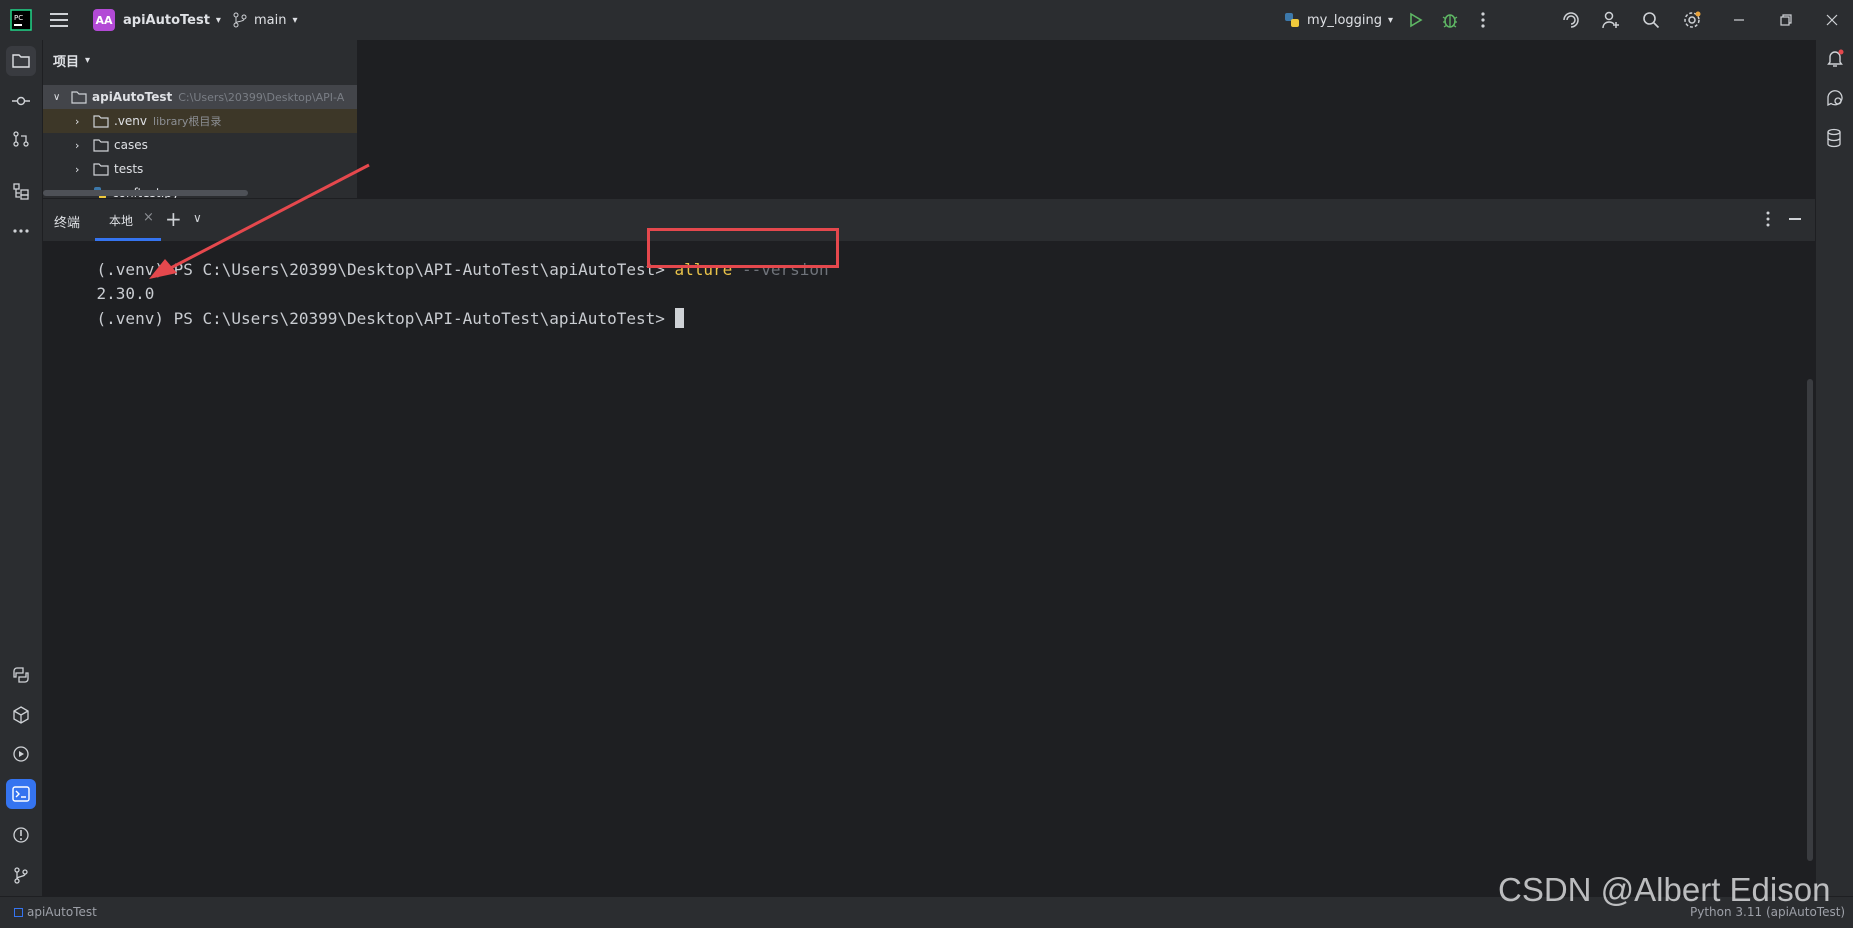 The image size is (1853, 928). I want to click on commit-icon, so click(21, 101).